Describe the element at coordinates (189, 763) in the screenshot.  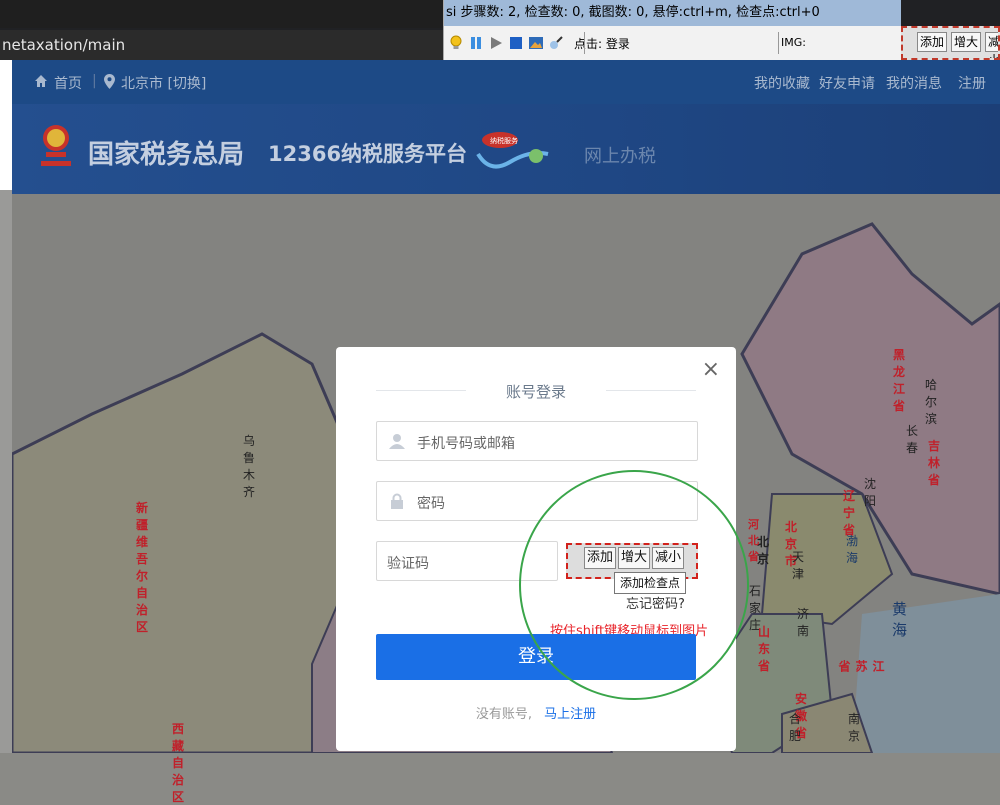
I see `map-label: 西藏自治区` at that location.